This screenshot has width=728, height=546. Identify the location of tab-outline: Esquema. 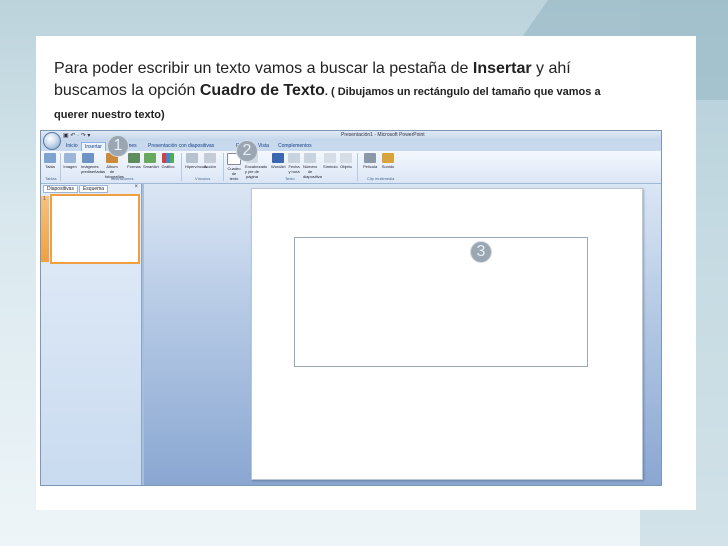
(93, 189).